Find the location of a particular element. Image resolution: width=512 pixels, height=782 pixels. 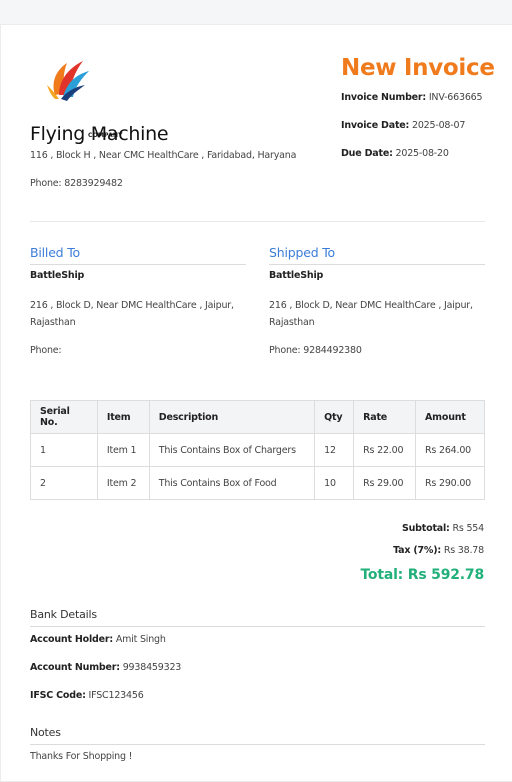

total-value: Rs 592.78 is located at coordinates (445, 575).